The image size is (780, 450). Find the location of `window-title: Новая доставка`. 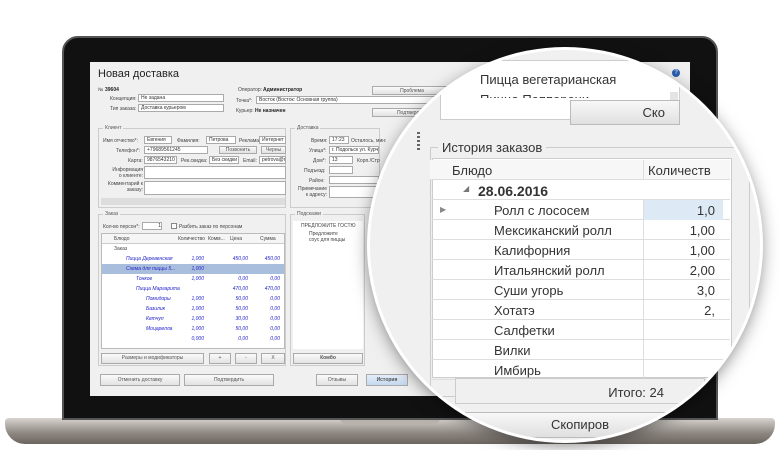

window-title: Новая доставка is located at coordinates (138, 74).